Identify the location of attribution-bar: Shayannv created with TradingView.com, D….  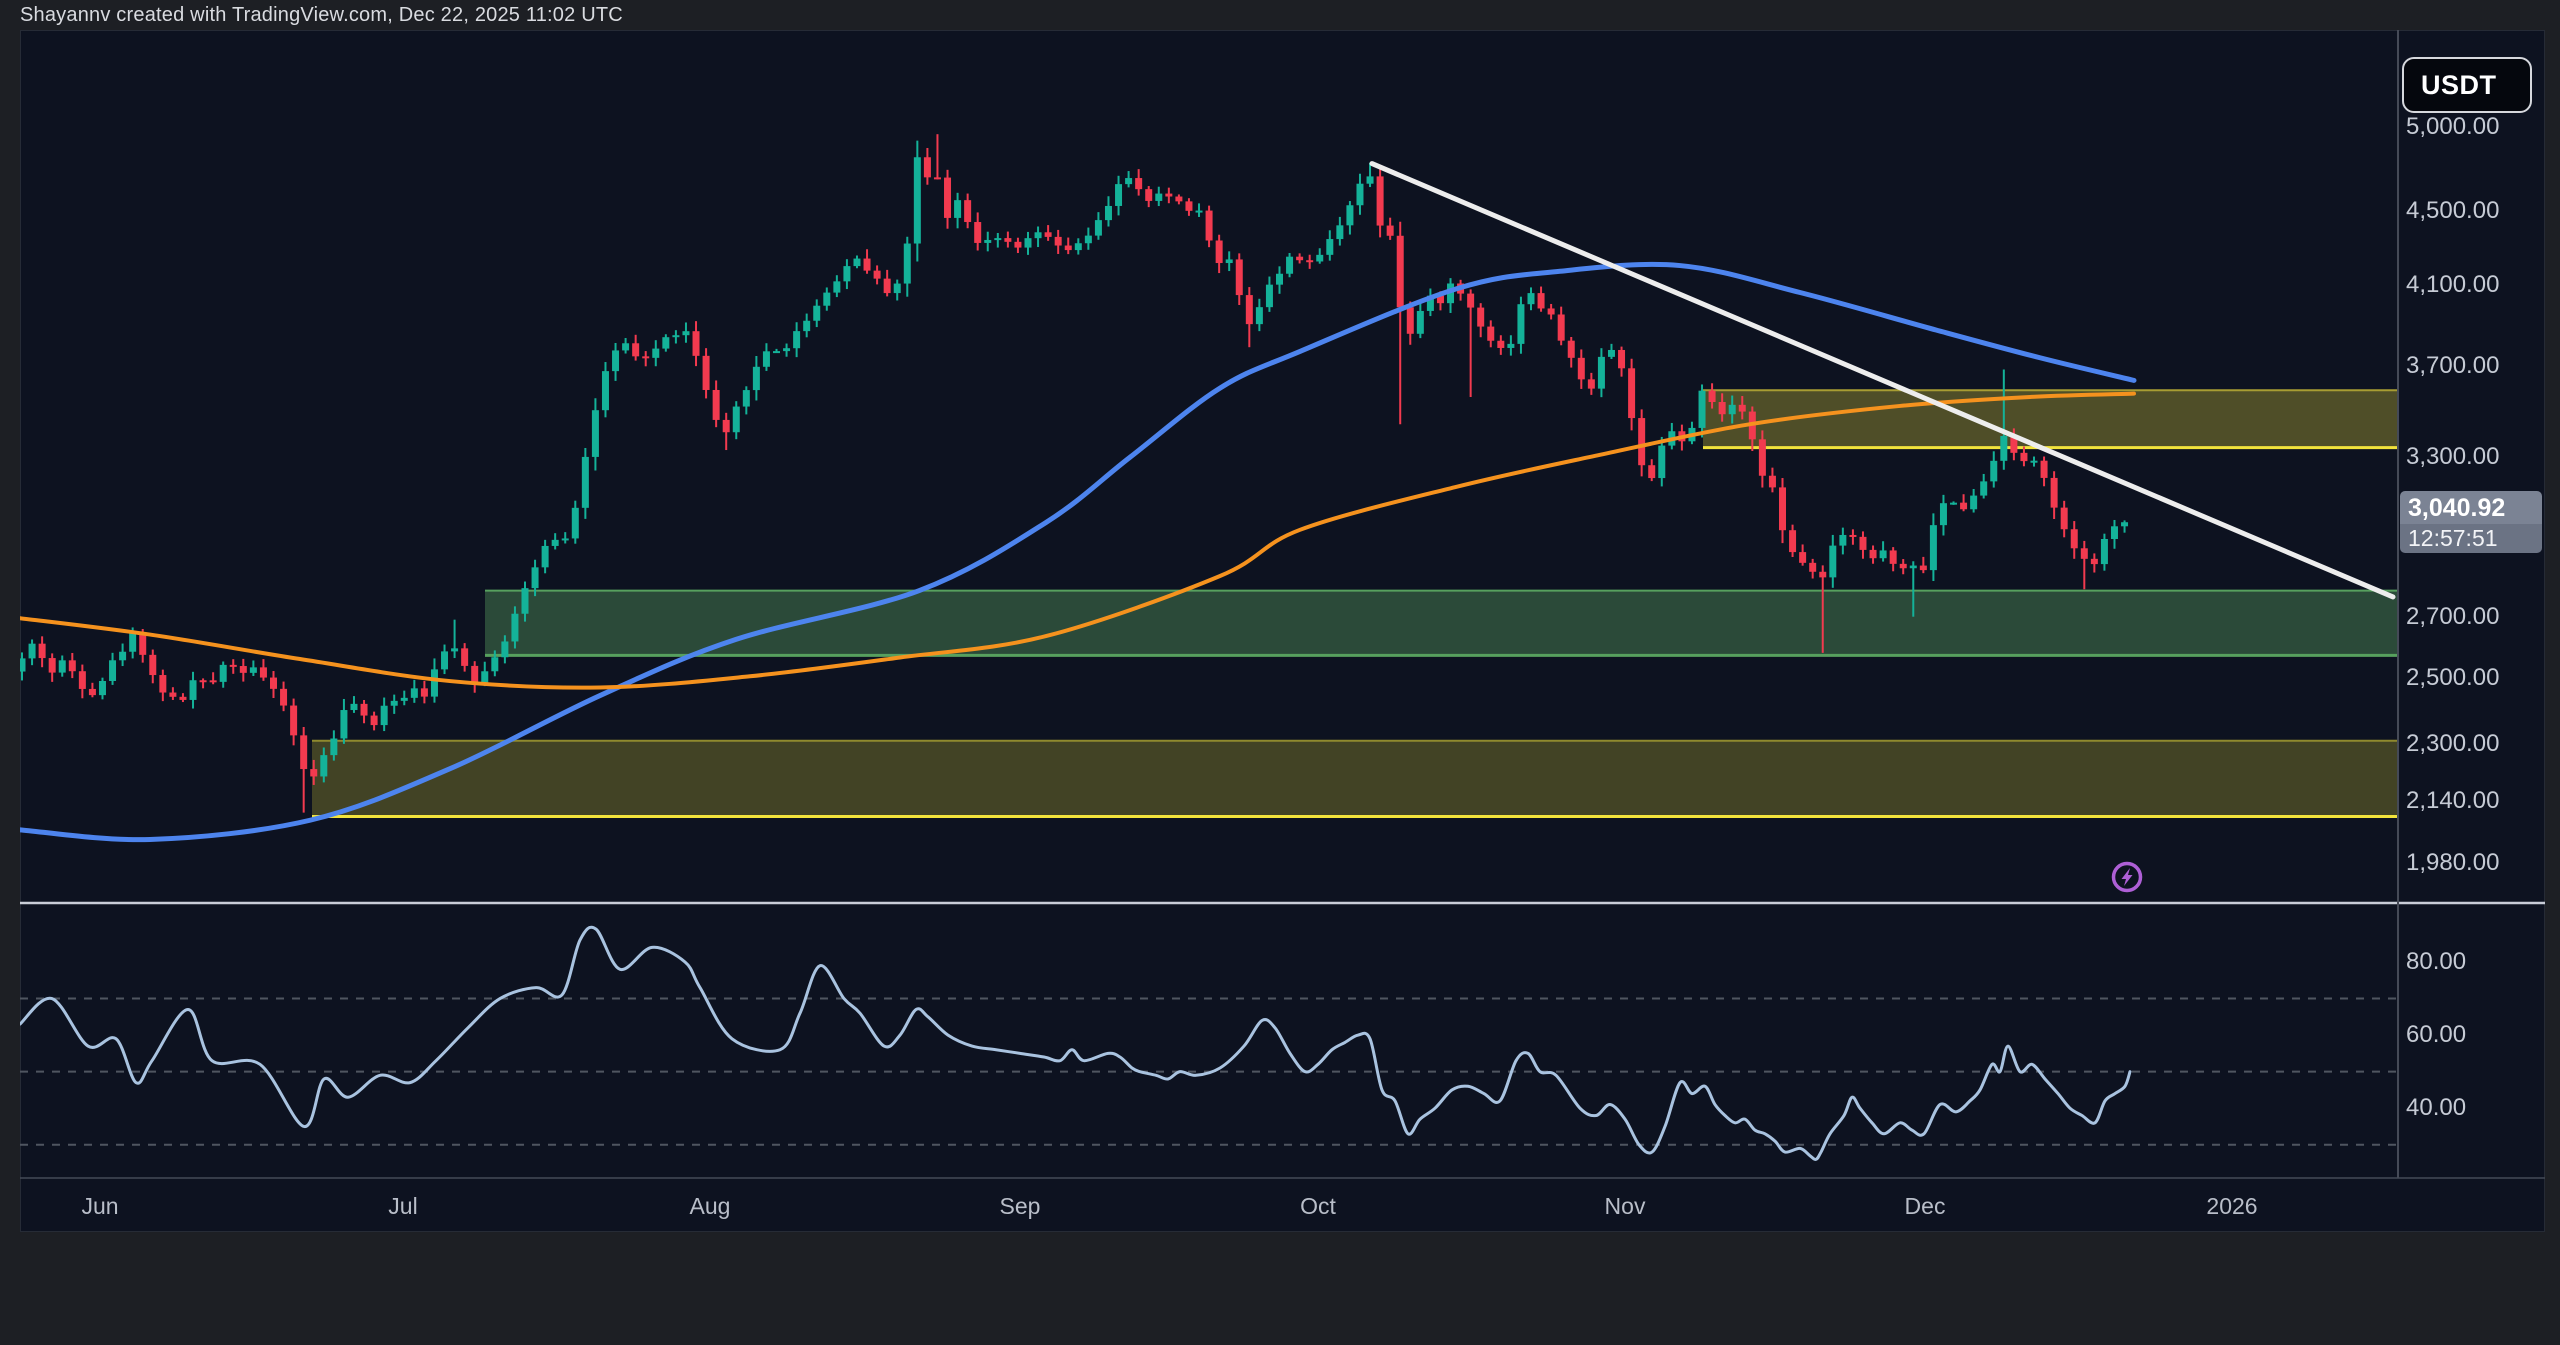
(1280, 15).